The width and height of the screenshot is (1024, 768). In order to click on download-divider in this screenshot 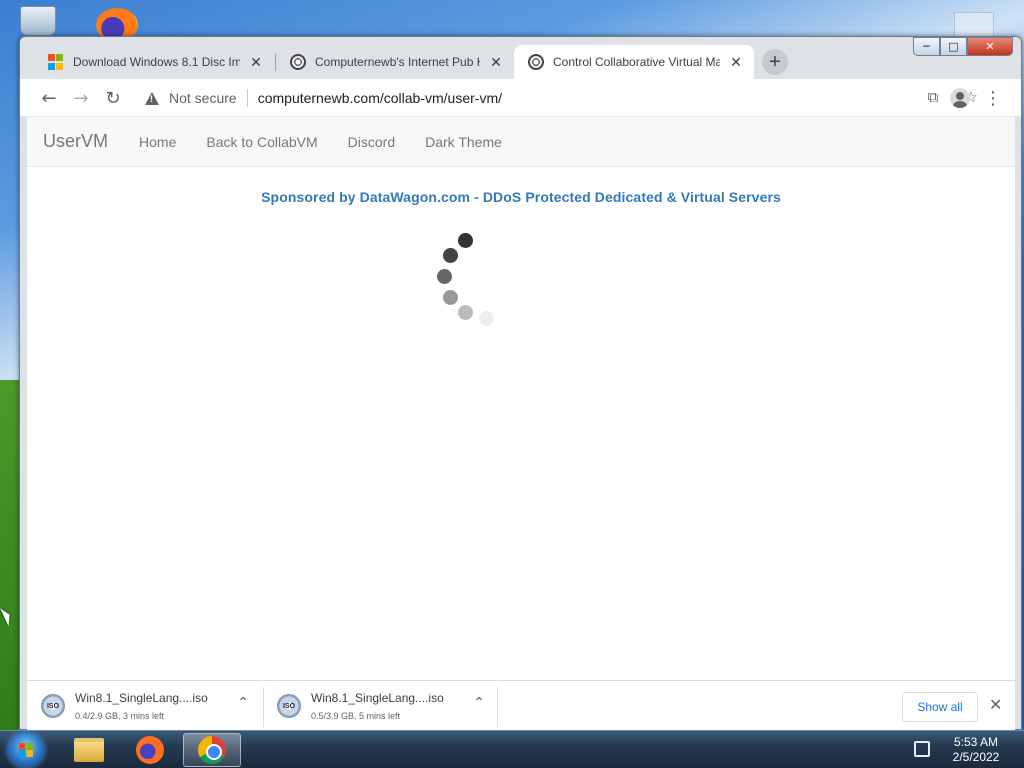, I will do `click(497, 707)`.